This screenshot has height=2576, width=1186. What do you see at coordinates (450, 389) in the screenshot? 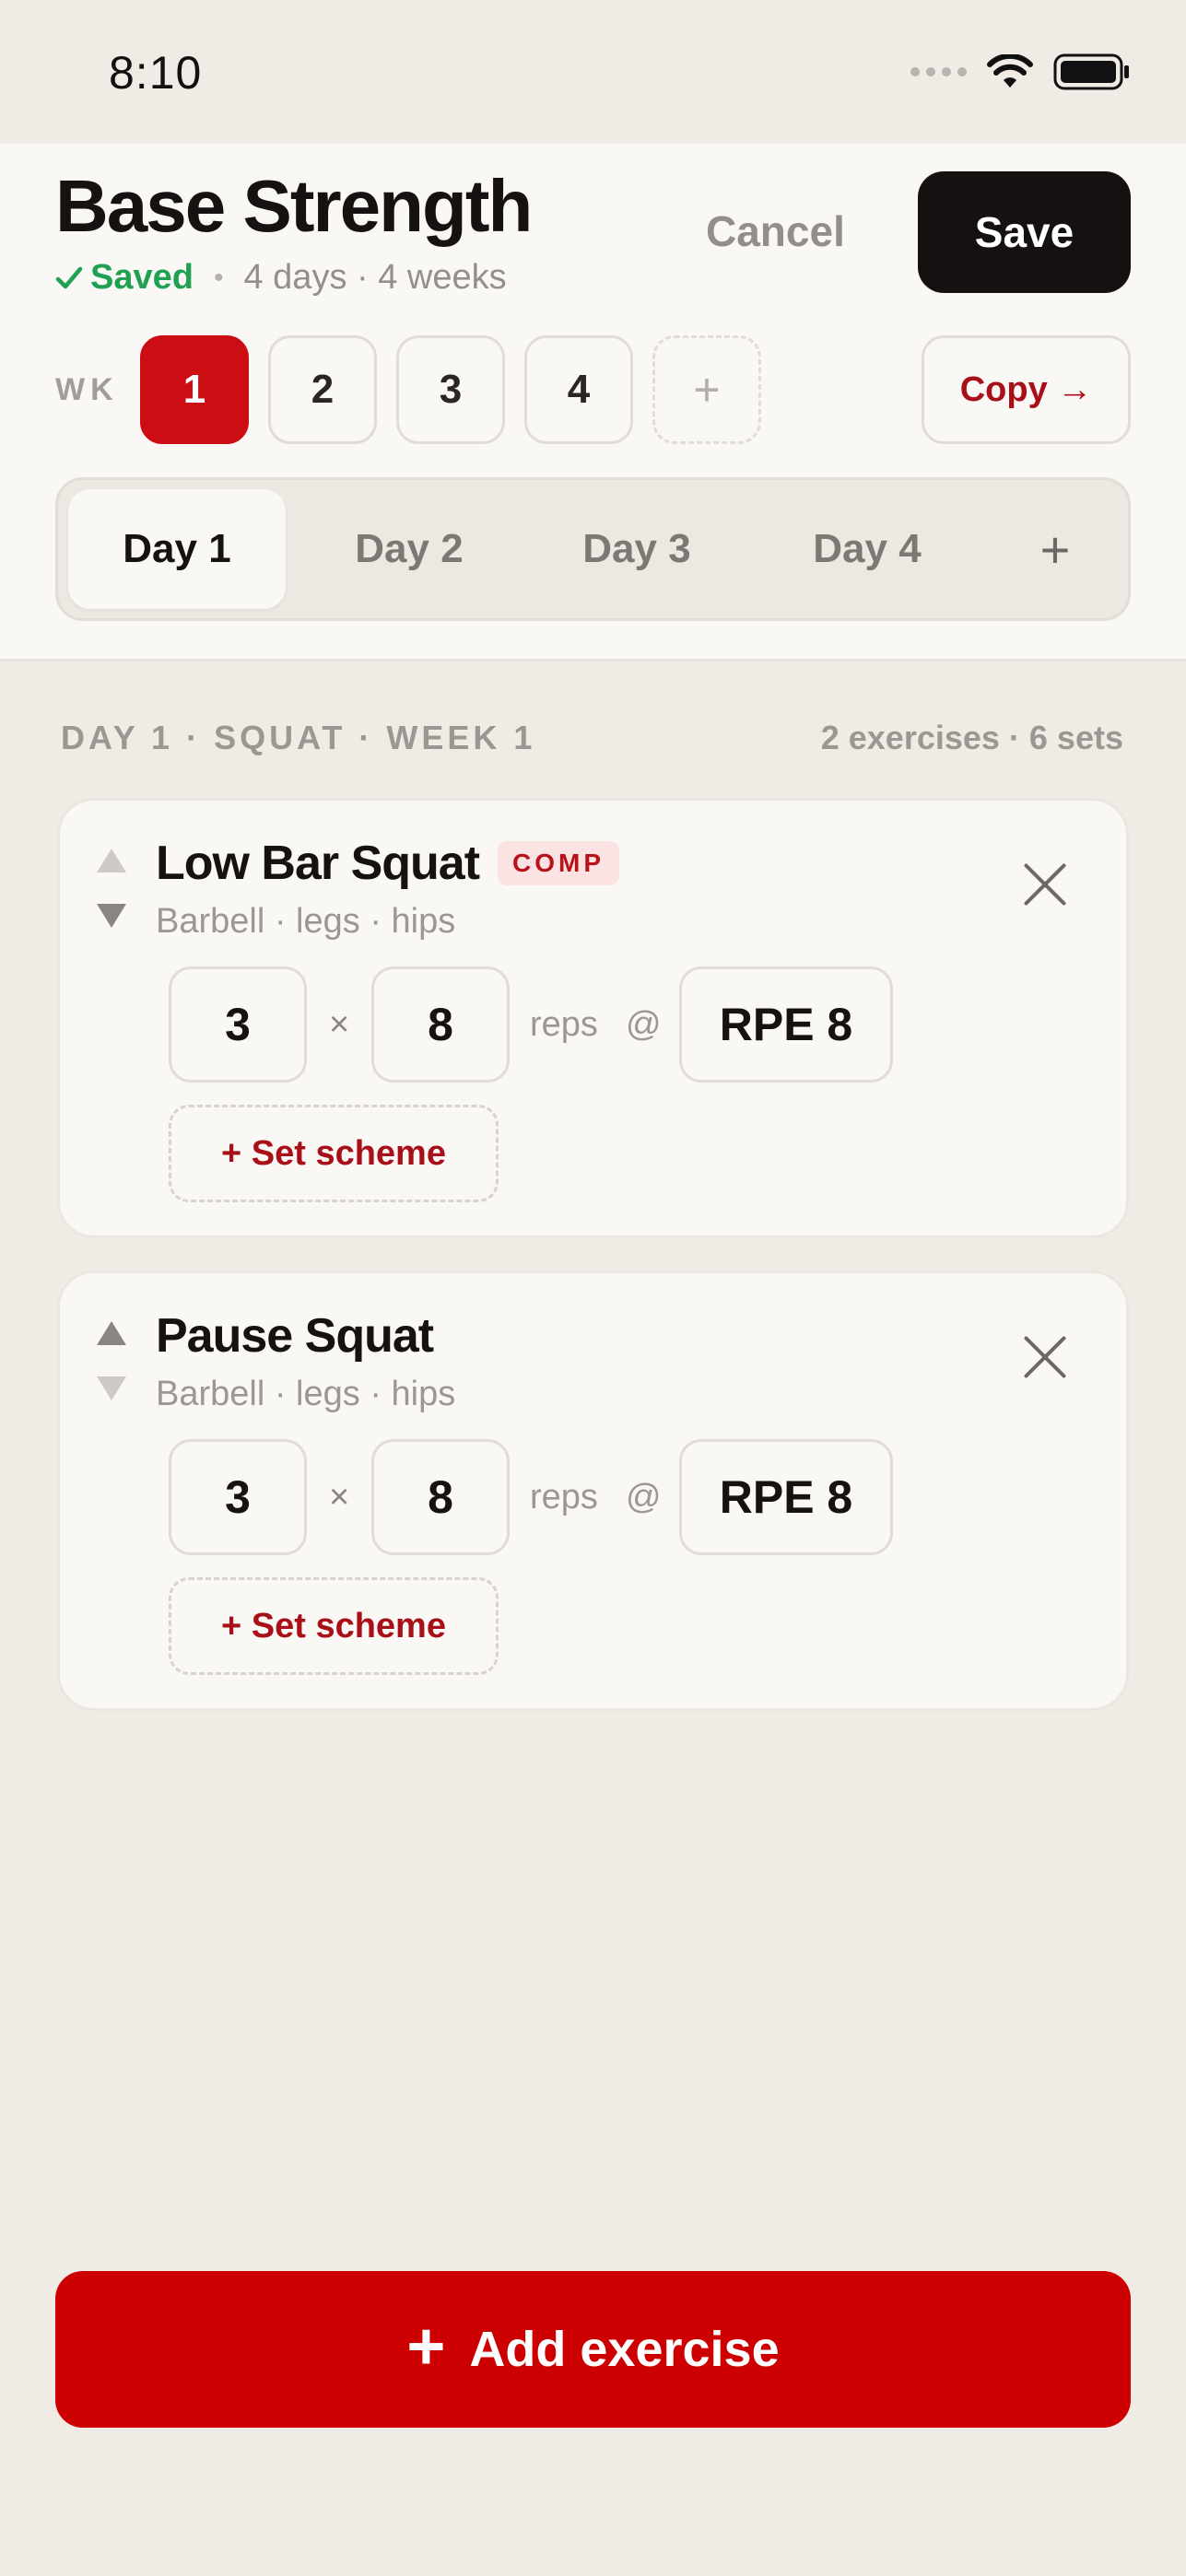
I see `week-pill-3: 3` at bounding box center [450, 389].